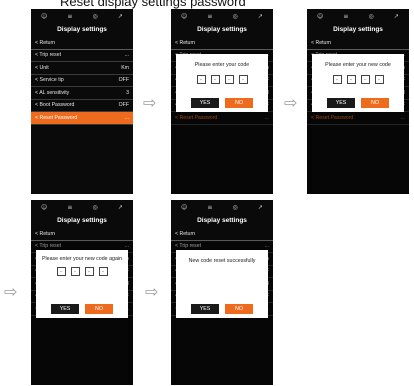 This screenshot has height=386, width=414. Describe the element at coordinates (358, 65) in the screenshot. I see `dialog-message: Please enter your new code` at that location.